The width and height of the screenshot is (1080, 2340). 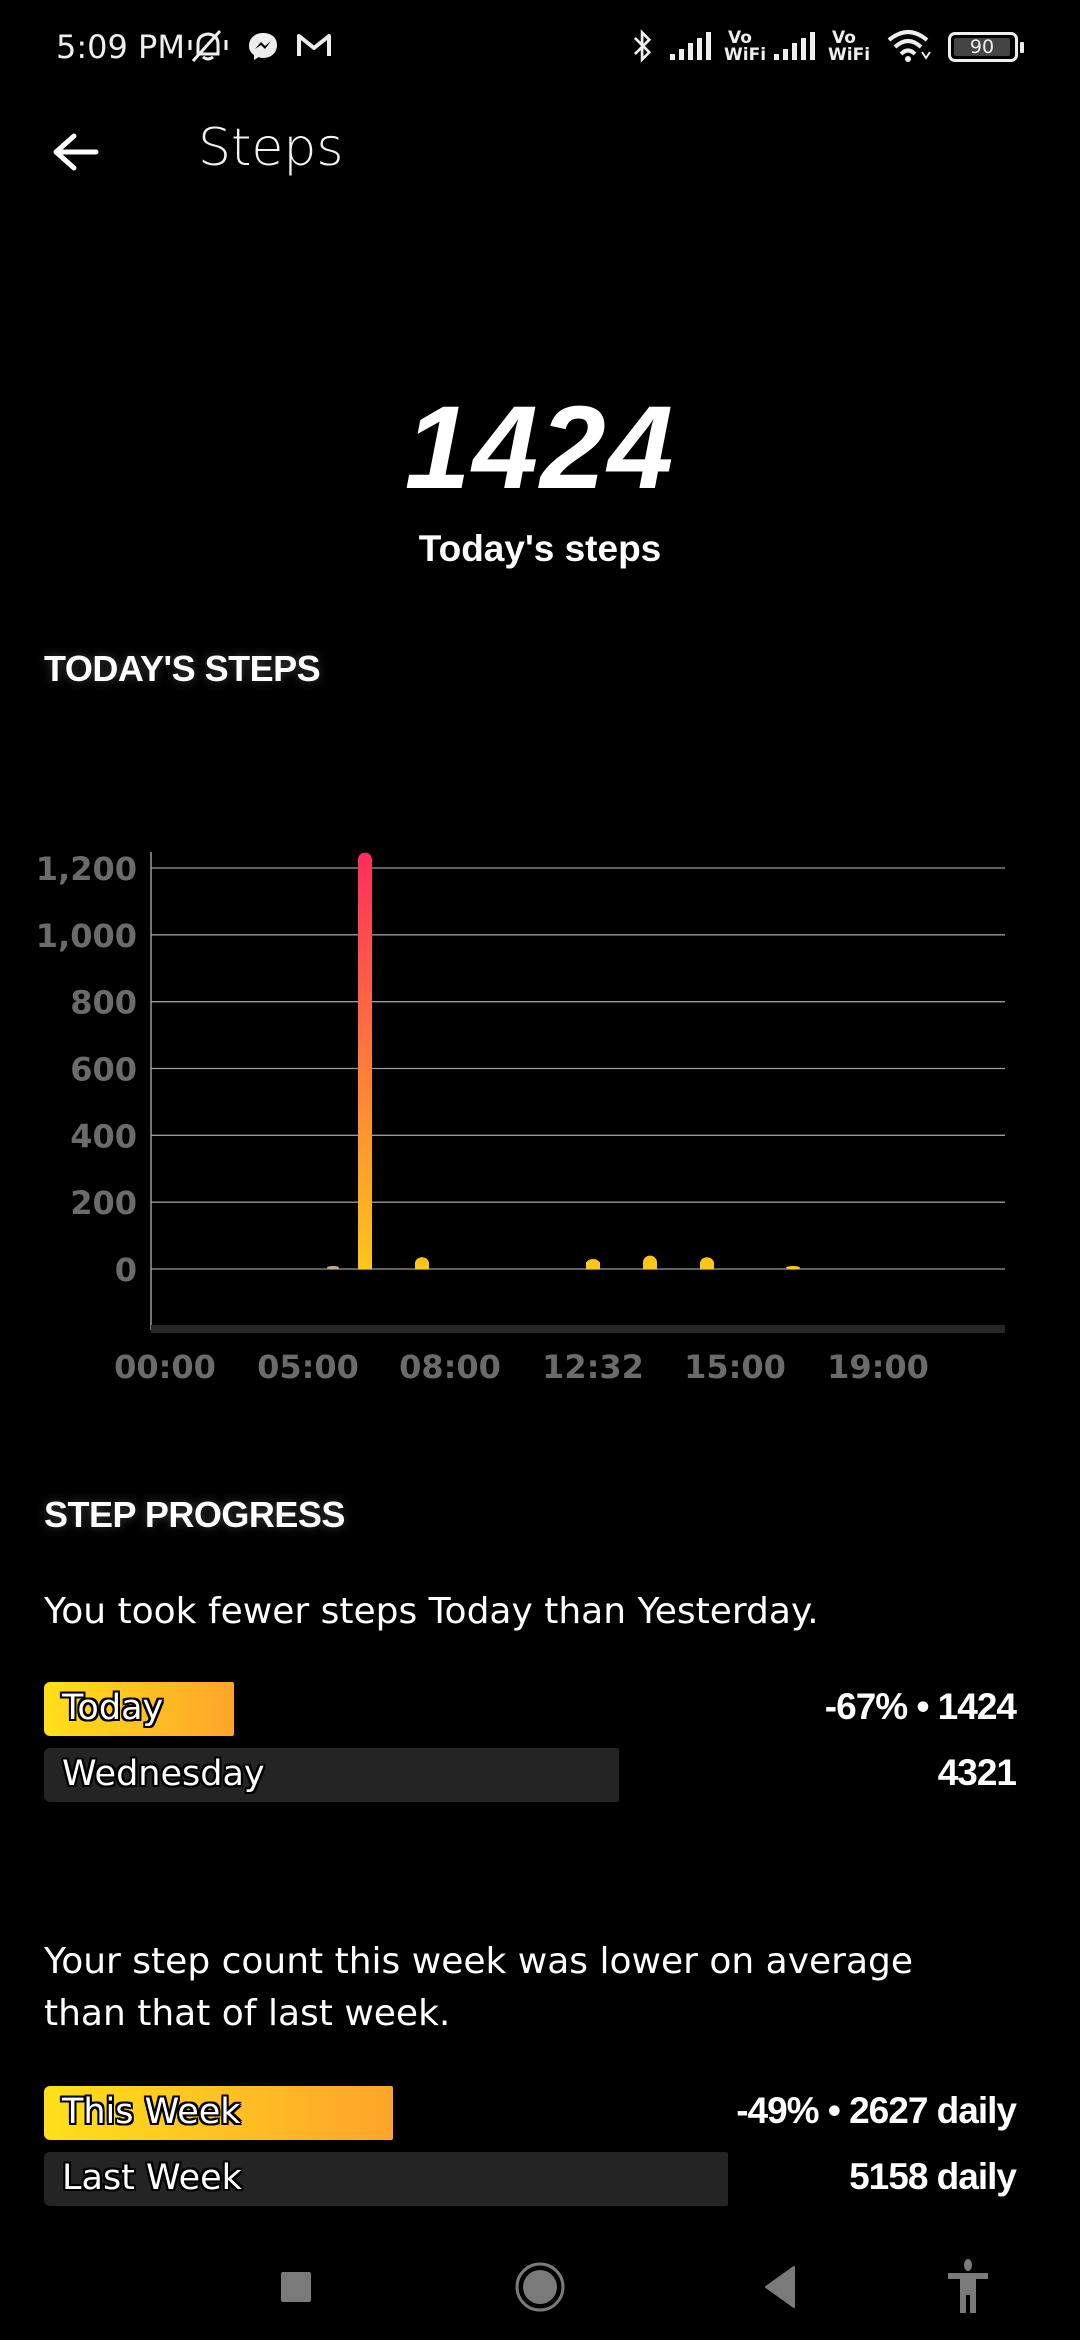 I want to click on battery-icon: 90, so click(x=986, y=47).